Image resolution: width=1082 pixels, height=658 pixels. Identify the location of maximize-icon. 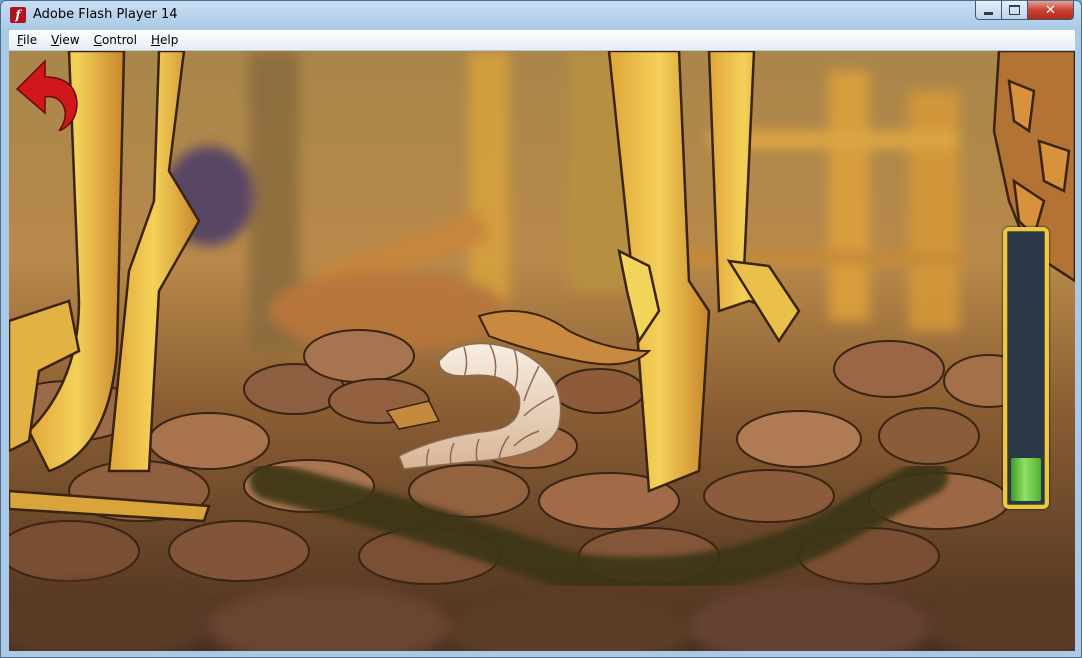
(1014, 10).